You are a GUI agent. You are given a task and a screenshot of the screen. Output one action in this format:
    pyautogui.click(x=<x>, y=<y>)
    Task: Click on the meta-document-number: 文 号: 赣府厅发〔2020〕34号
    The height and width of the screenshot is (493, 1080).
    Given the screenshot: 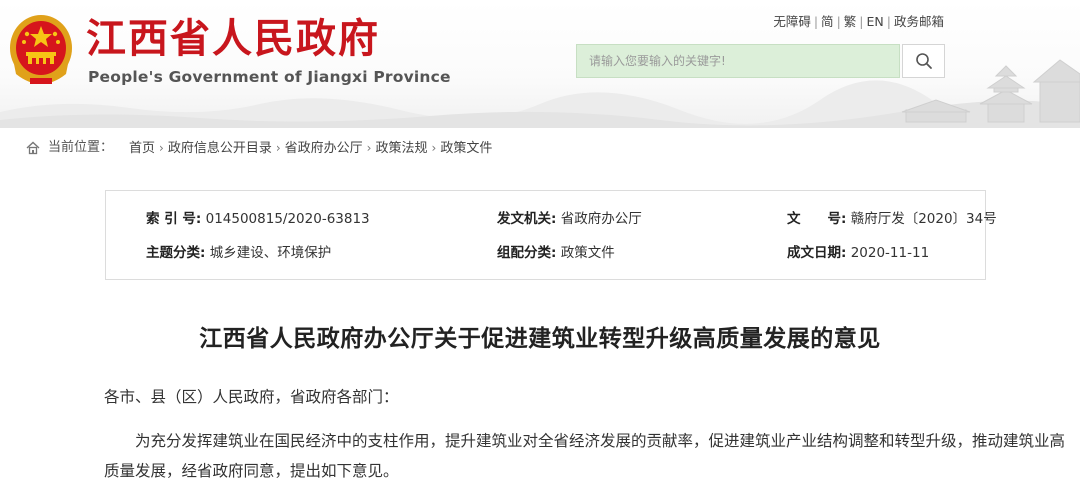 What is the action you would take?
    pyautogui.click(x=892, y=219)
    